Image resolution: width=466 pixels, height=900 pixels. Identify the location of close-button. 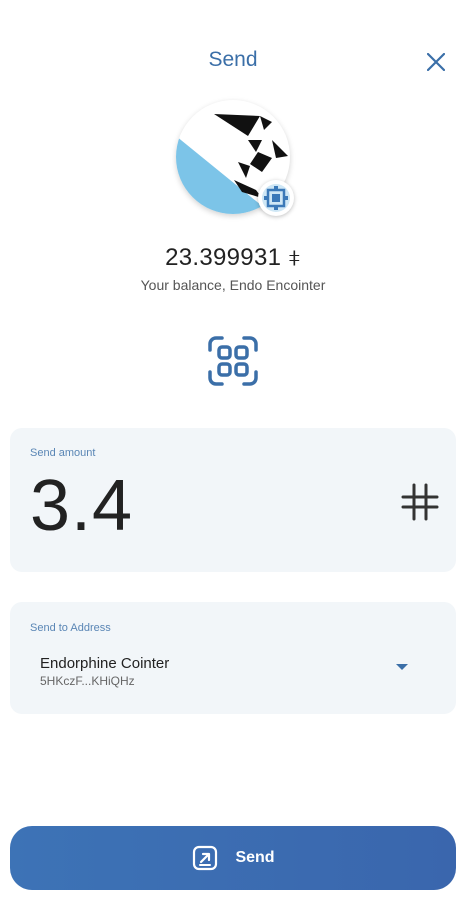
(436, 62).